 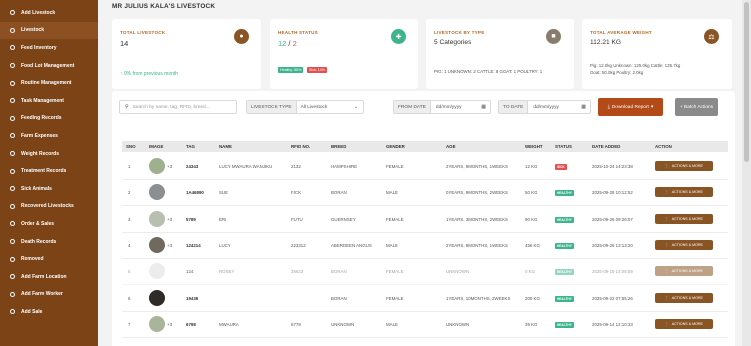 What do you see at coordinates (49, 83) in the screenshot?
I see `sidebar-item-routine-management: Routine Management` at bounding box center [49, 83].